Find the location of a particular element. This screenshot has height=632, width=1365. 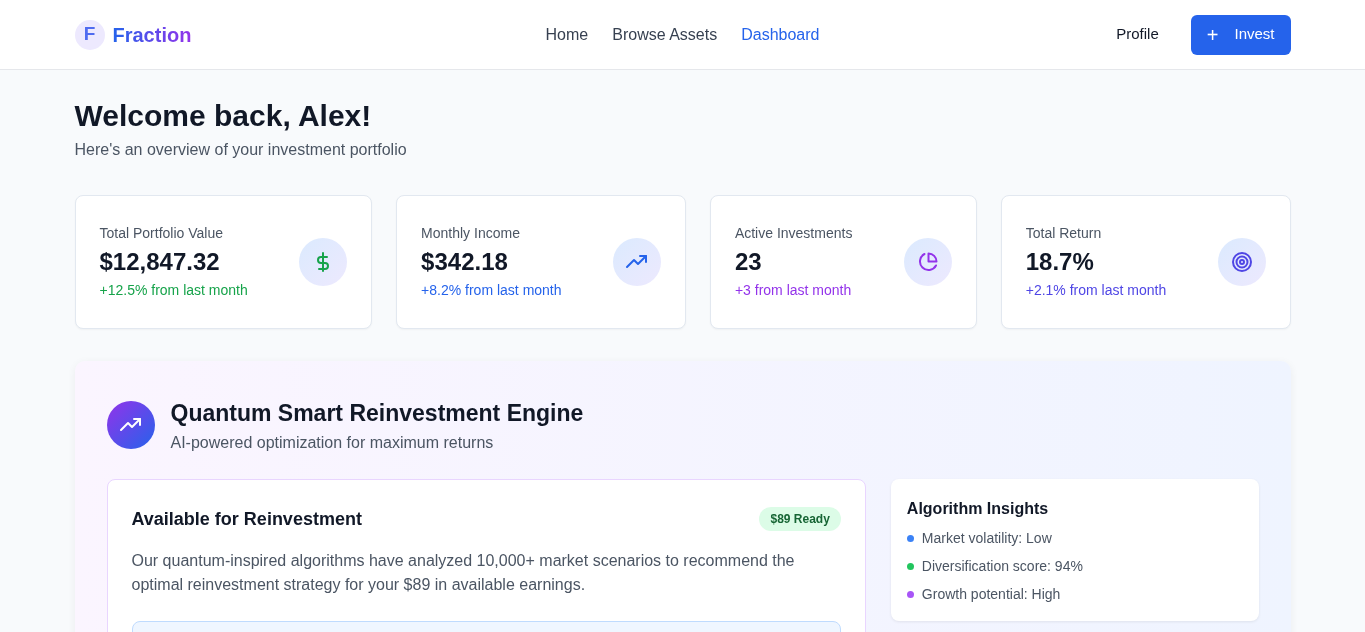

nav-link: Home is located at coordinates (567, 34).